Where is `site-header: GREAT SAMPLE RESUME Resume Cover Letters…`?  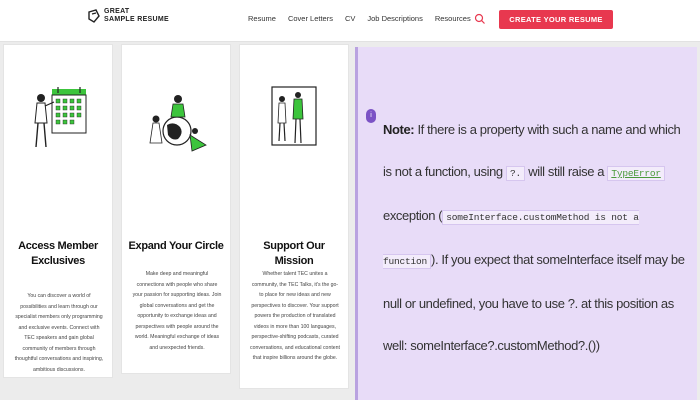
site-header: GREAT SAMPLE RESUME Resume Cover Letters… is located at coordinates (350, 21).